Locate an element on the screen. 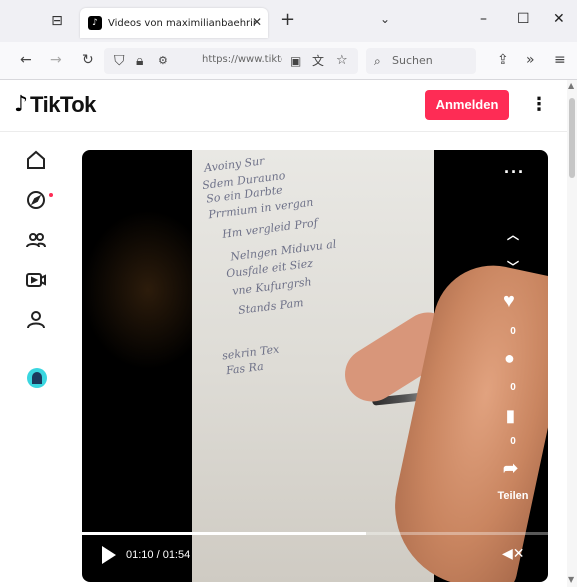 This screenshot has height=587, width=577. like-heart-icon: ♥ is located at coordinates (509, 301).